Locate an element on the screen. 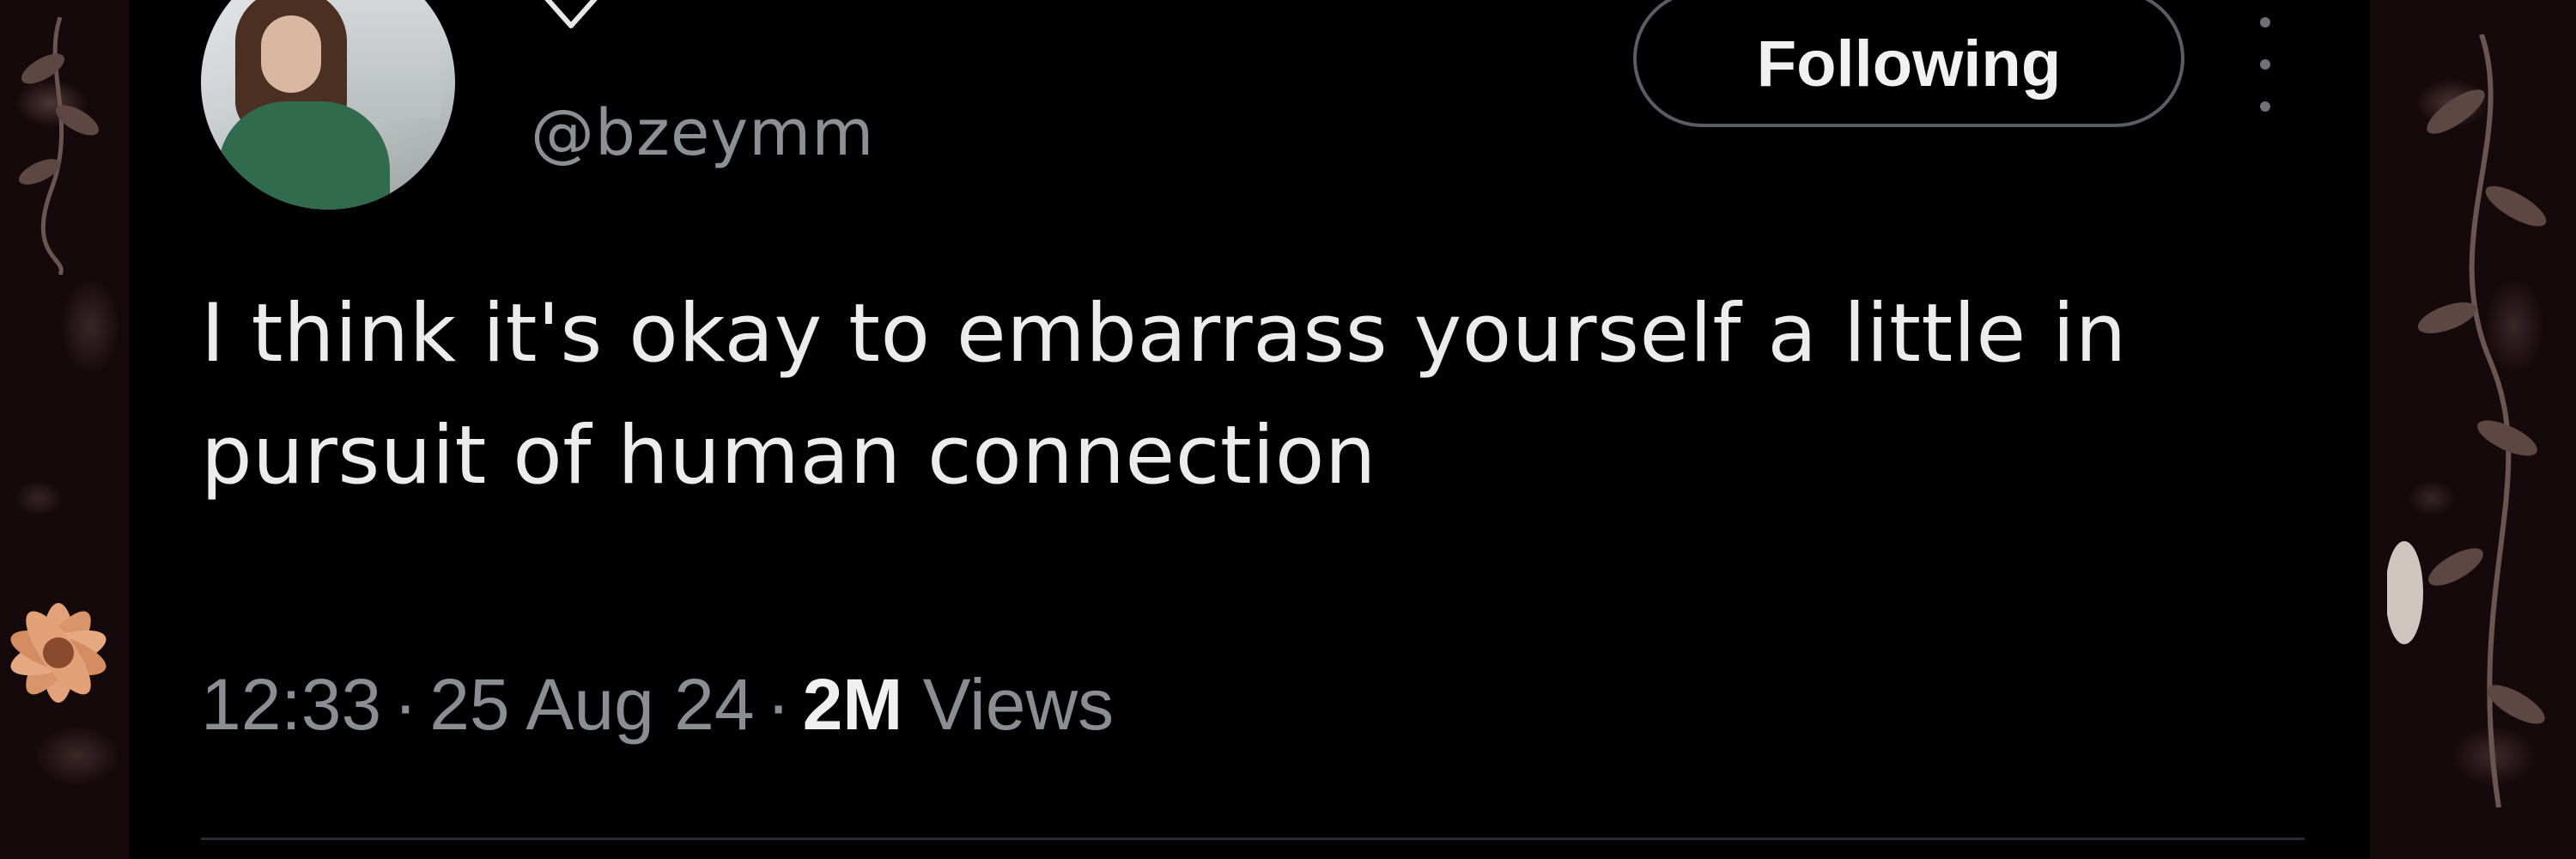 This screenshot has width=2576, height=859. views-count: 2M is located at coordinates (852, 704).